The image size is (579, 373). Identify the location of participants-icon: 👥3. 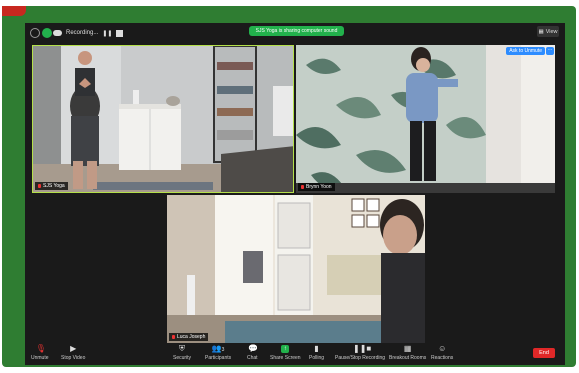
(218, 349).